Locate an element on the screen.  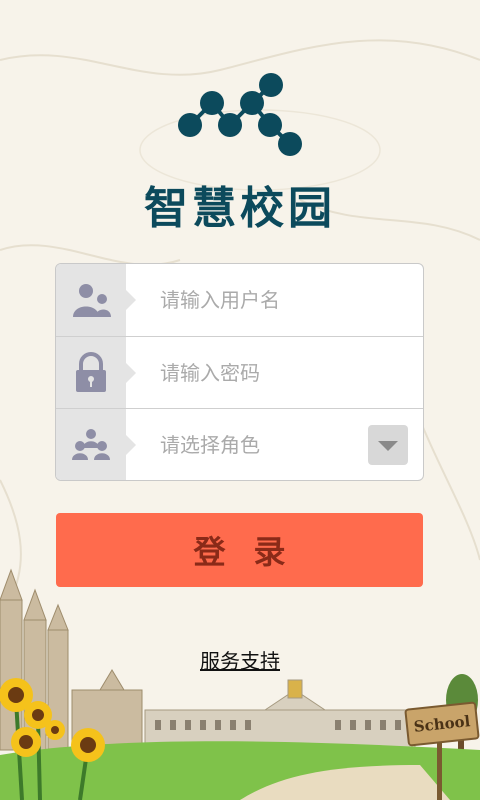
role-row: 请选择角色 is located at coordinates (239, 444).